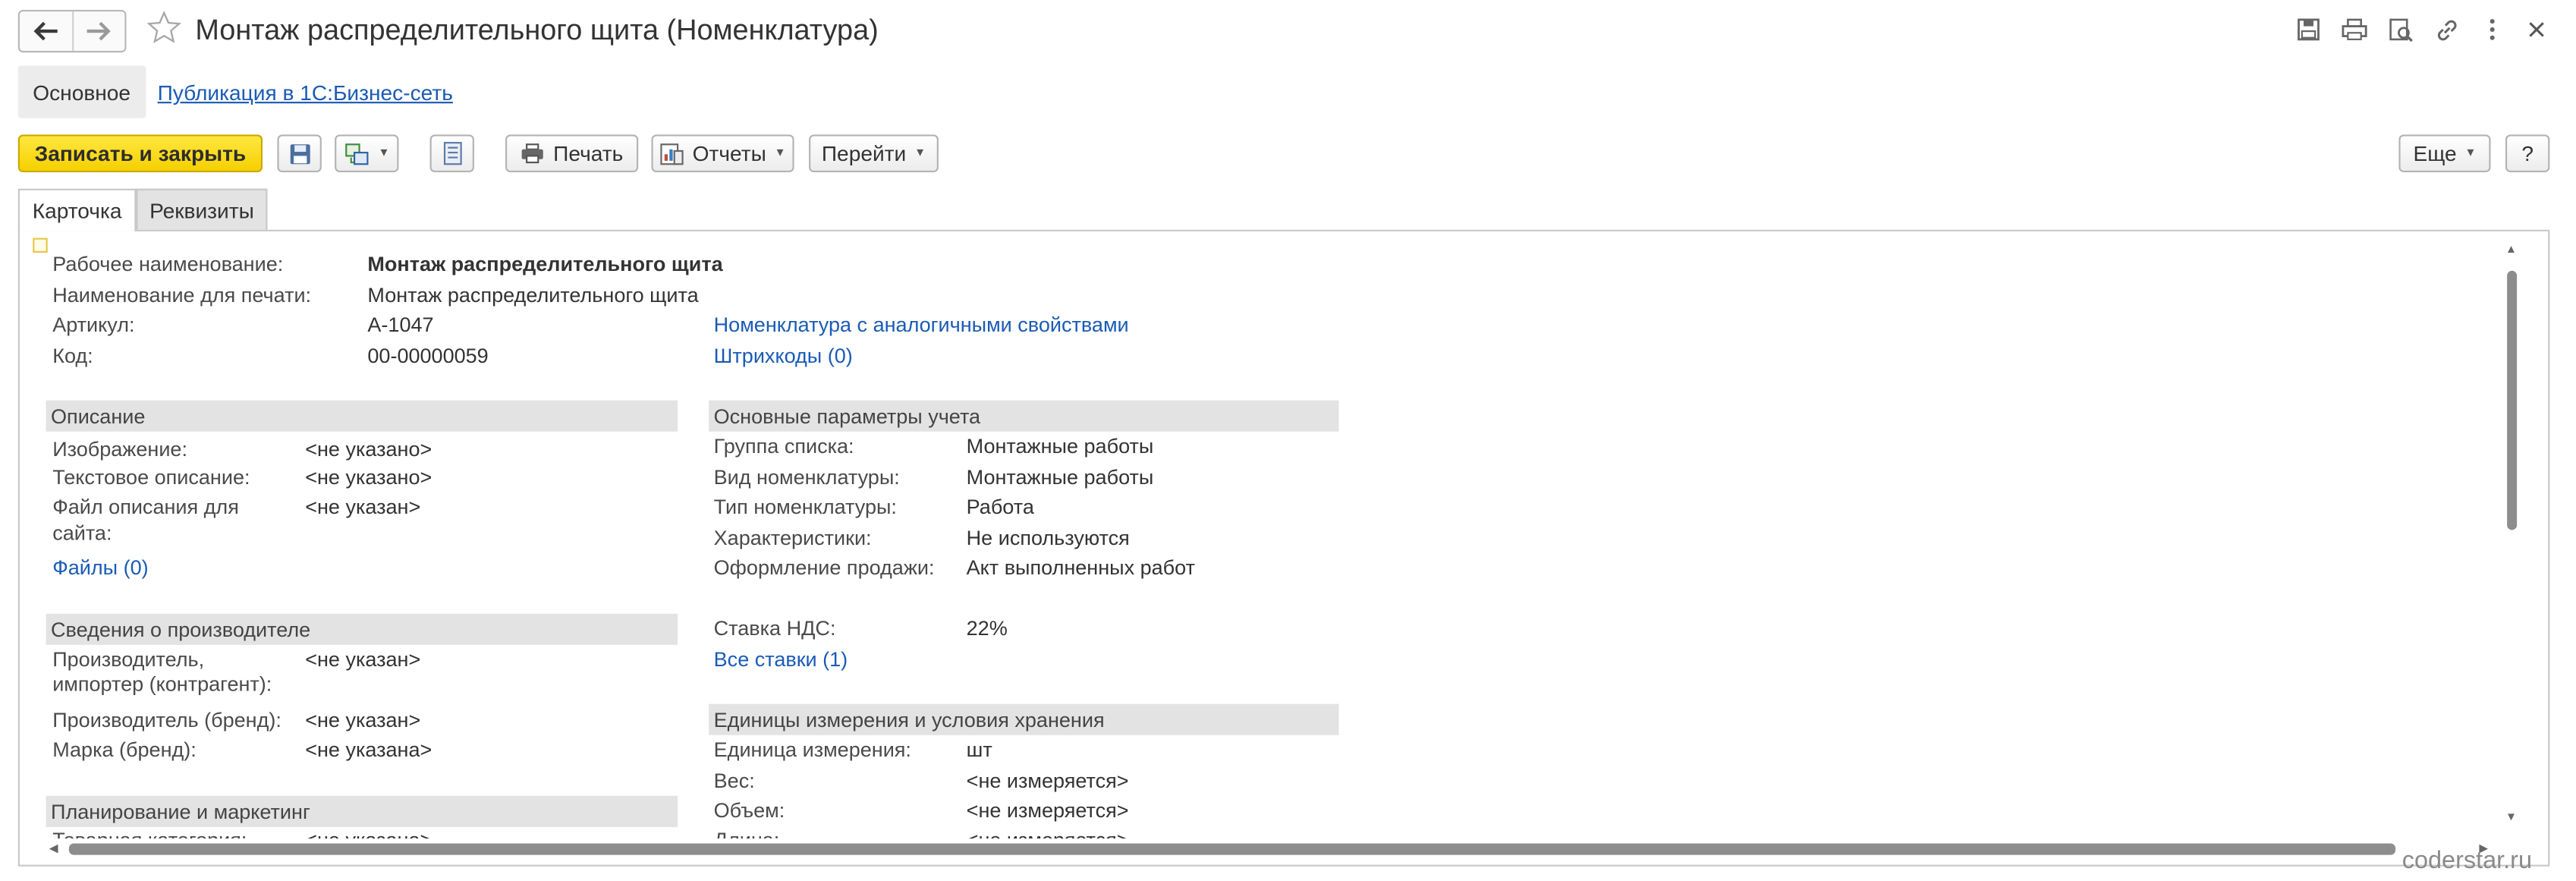  What do you see at coordinates (921, 324) in the screenshot?
I see `similar-nomenclature-link: Номенклатура с аналогичными свойствами` at bounding box center [921, 324].